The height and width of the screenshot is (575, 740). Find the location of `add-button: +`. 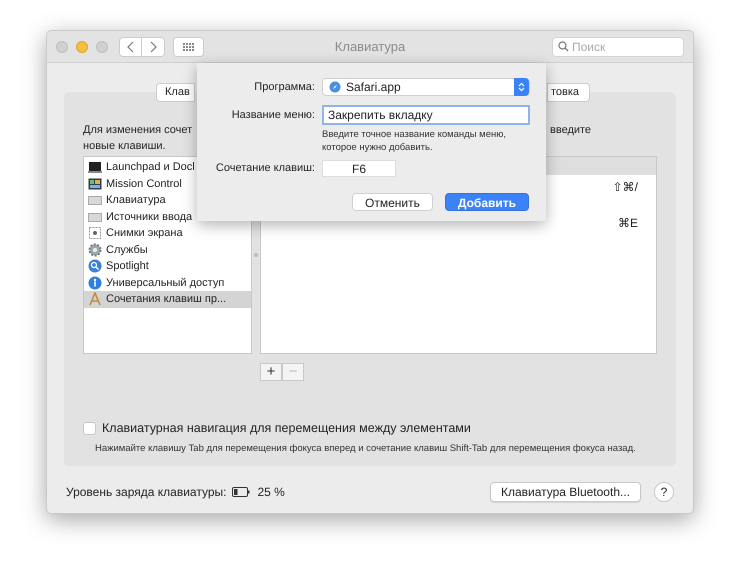

add-button: + is located at coordinates (271, 372).